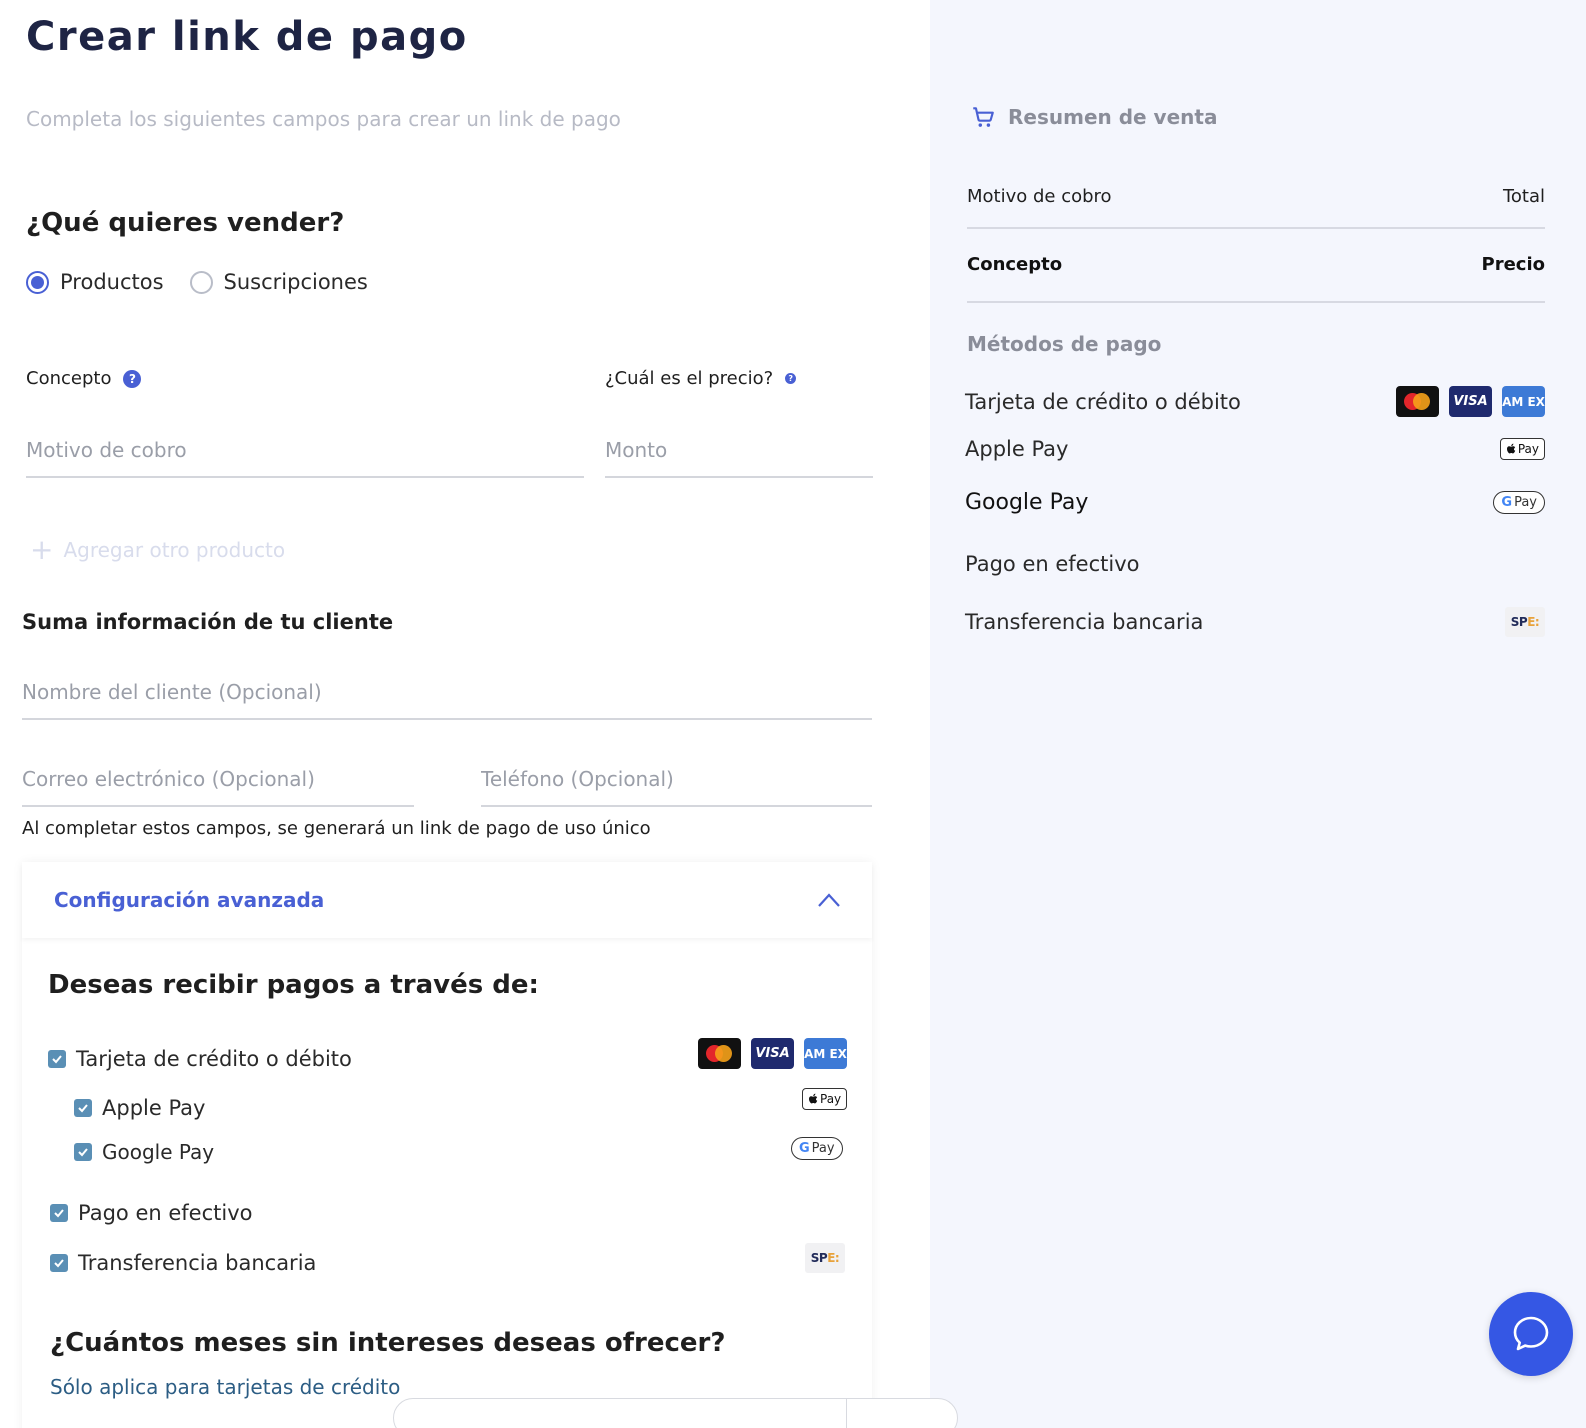 This screenshot has width=1586, height=1428. Describe the element at coordinates (197, 1263) in the screenshot. I see `method-label: Transferencia bancaria` at that location.